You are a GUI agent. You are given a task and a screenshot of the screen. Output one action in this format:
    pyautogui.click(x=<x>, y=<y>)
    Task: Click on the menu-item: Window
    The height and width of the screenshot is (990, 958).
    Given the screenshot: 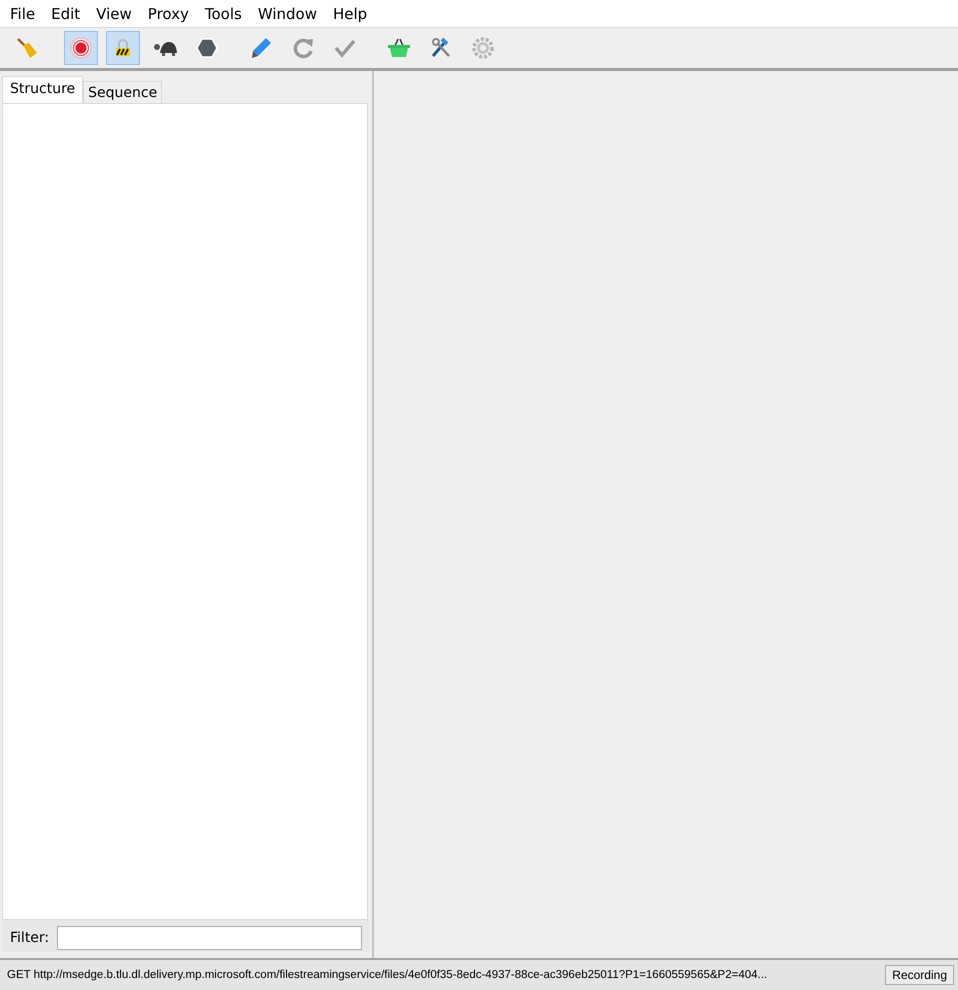 What is the action you would take?
    pyautogui.click(x=287, y=13)
    